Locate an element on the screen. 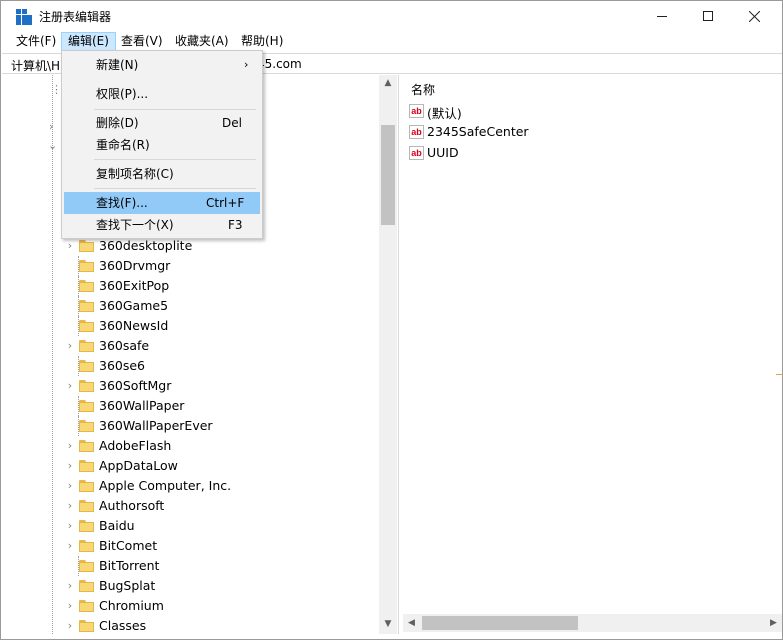 The width and height of the screenshot is (783, 640). string-value-icon: ab is located at coordinates (416, 132).